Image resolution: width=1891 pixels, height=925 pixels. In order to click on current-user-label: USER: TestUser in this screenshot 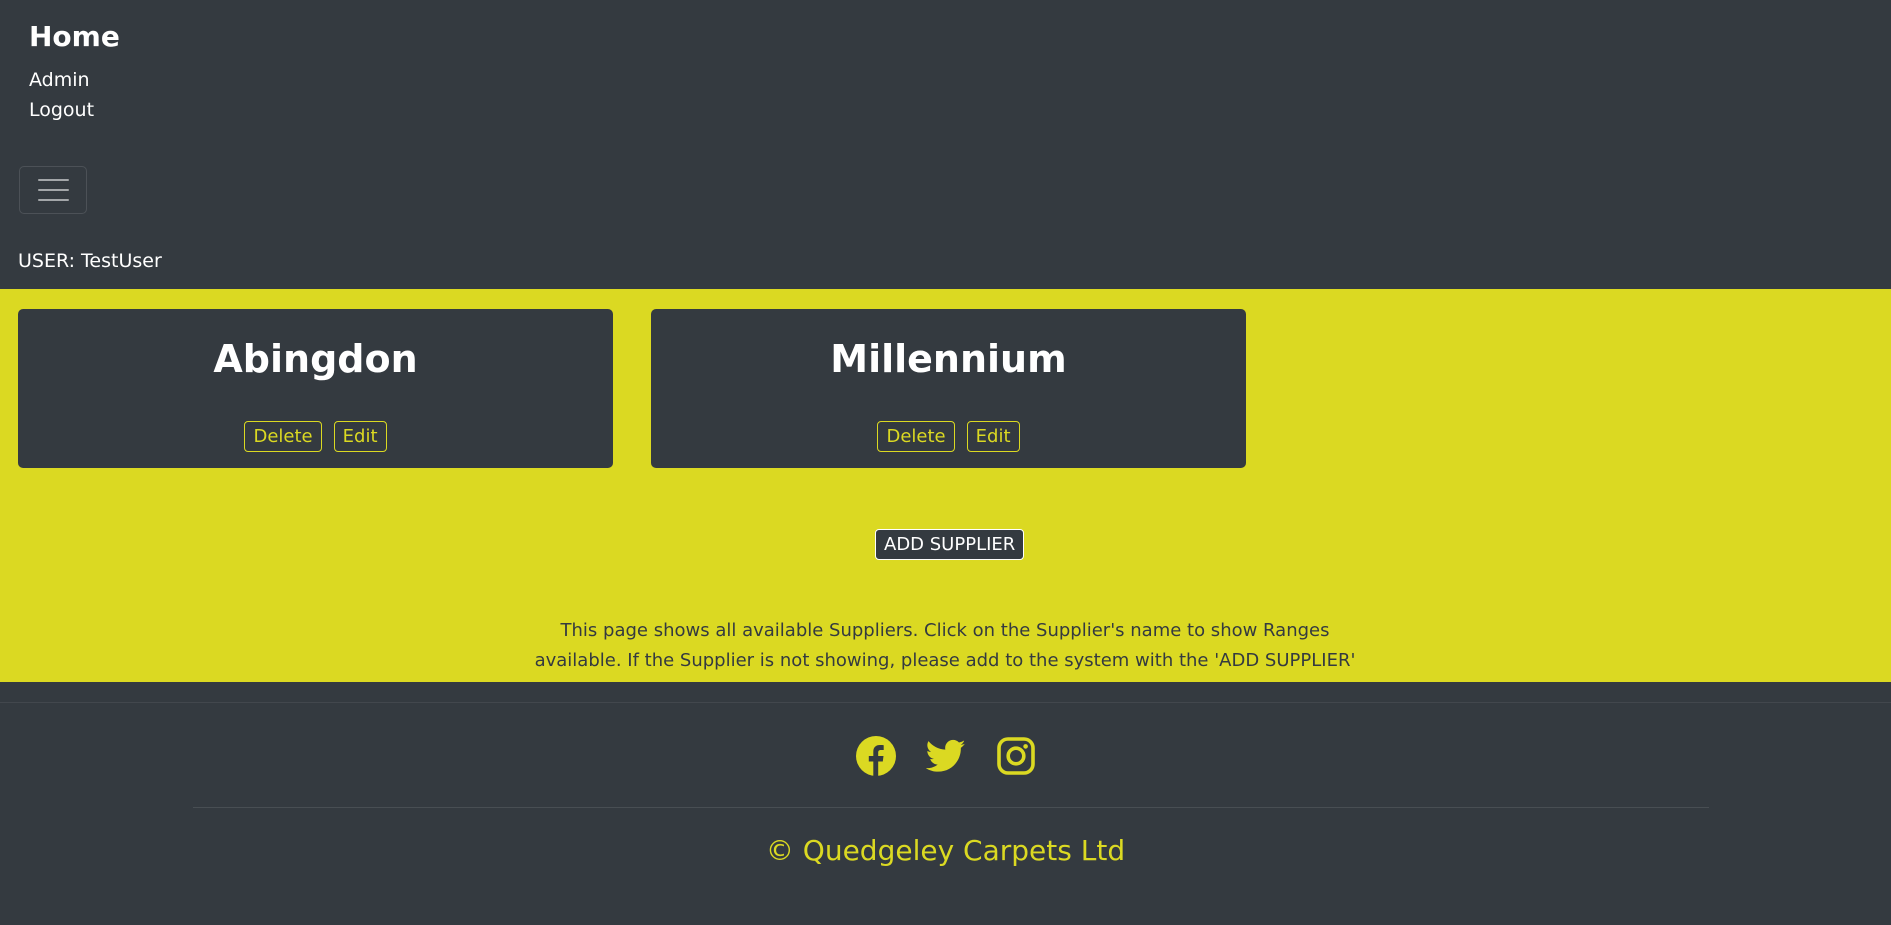, I will do `click(90, 261)`.